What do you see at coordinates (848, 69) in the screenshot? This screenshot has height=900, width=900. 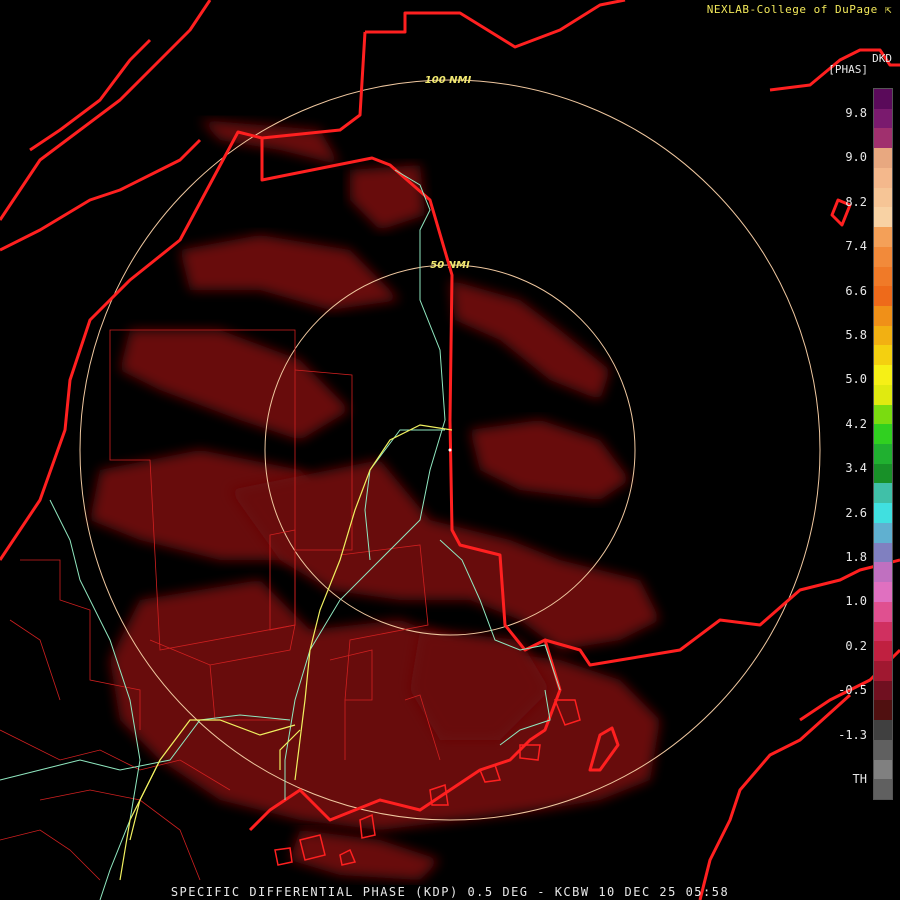 I see `unit-label: [PHAS]` at bounding box center [848, 69].